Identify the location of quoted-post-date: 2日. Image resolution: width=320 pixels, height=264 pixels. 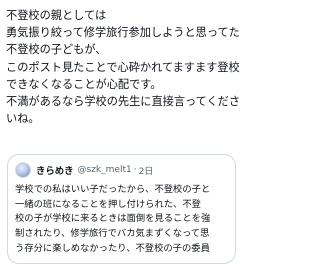
(146, 170).